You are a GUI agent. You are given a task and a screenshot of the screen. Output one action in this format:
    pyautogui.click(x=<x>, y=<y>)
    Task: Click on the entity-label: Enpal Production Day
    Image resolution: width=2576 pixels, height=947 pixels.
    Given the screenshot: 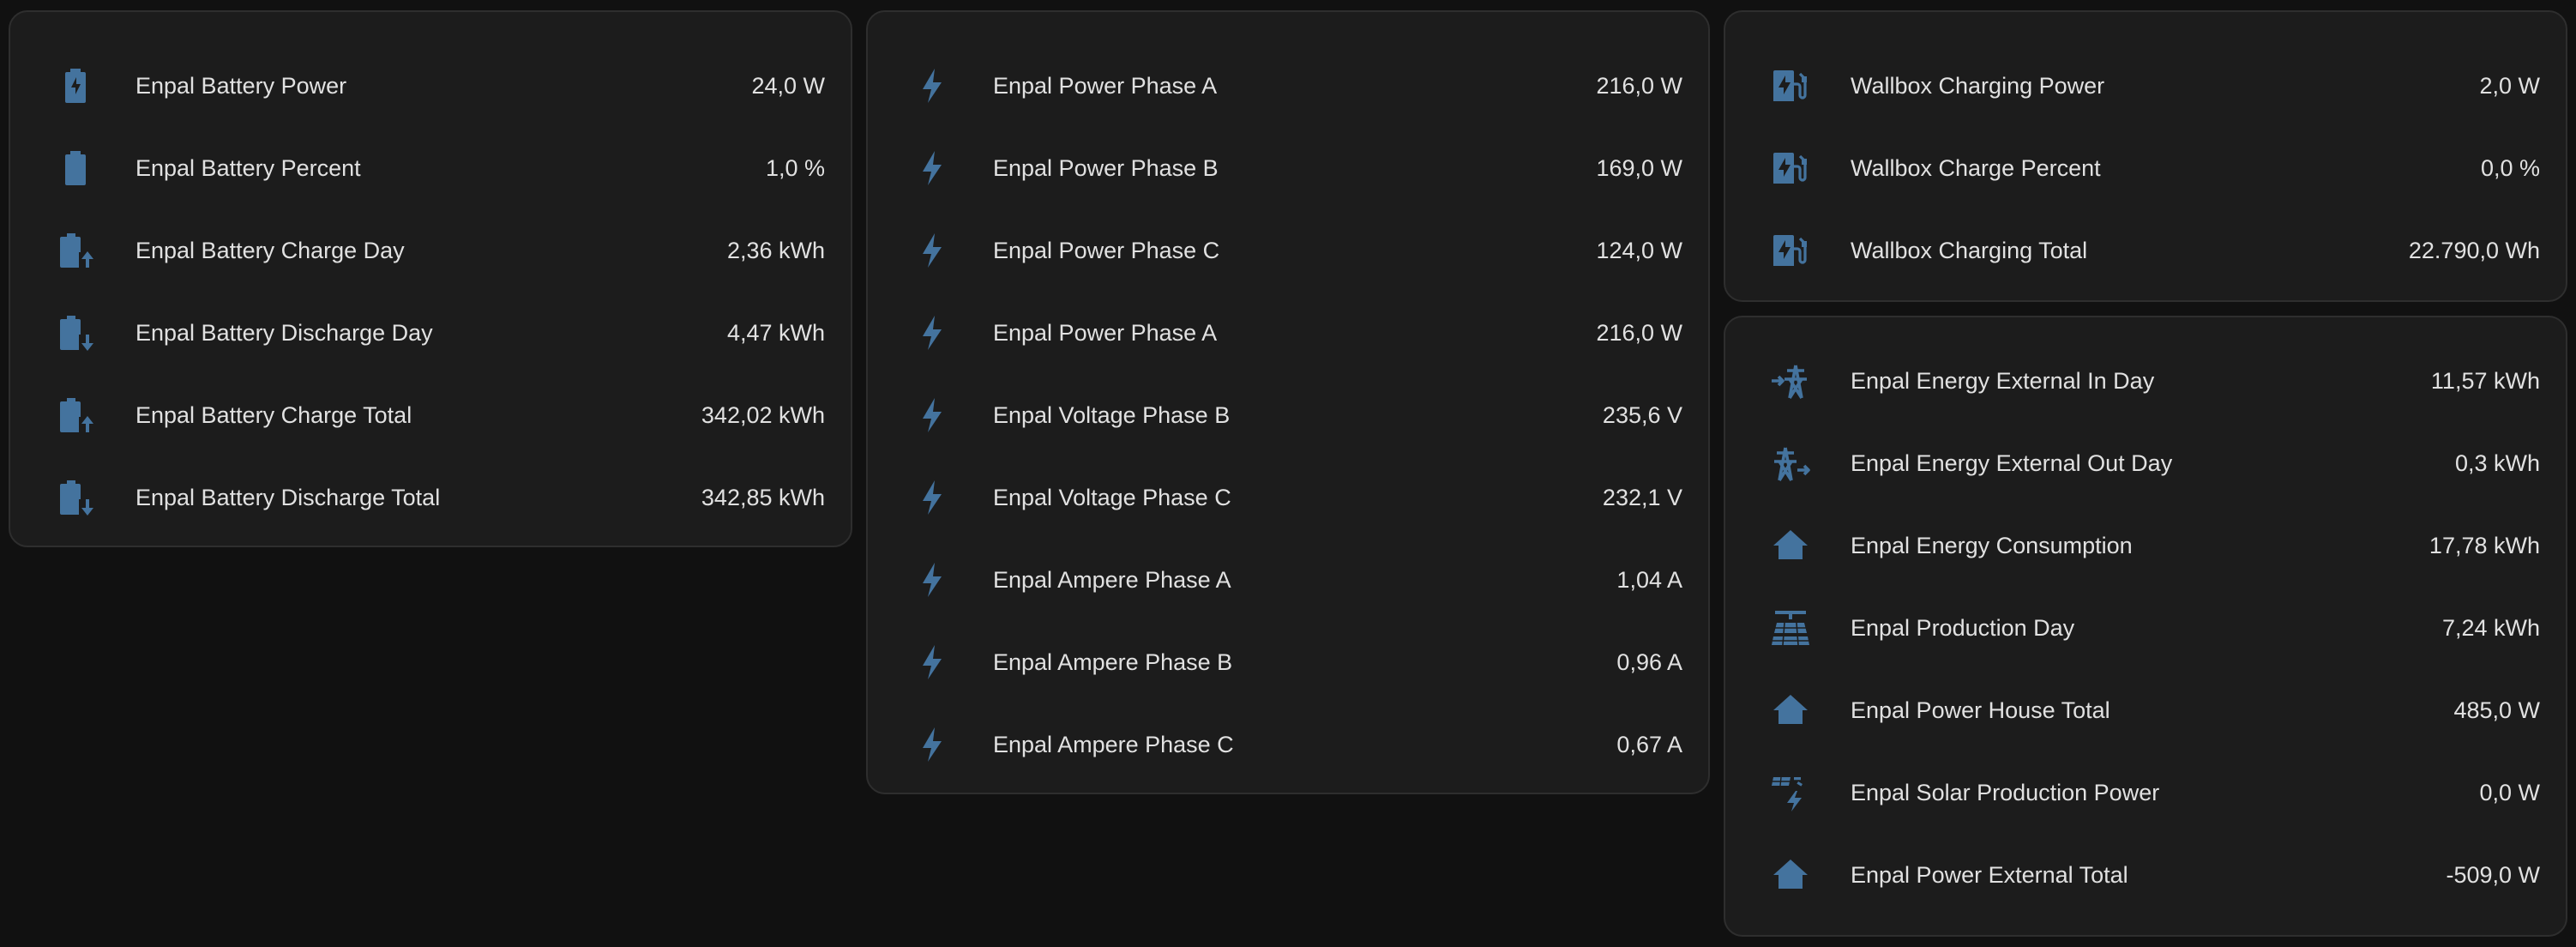 What is the action you would take?
    pyautogui.click(x=1963, y=628)
    